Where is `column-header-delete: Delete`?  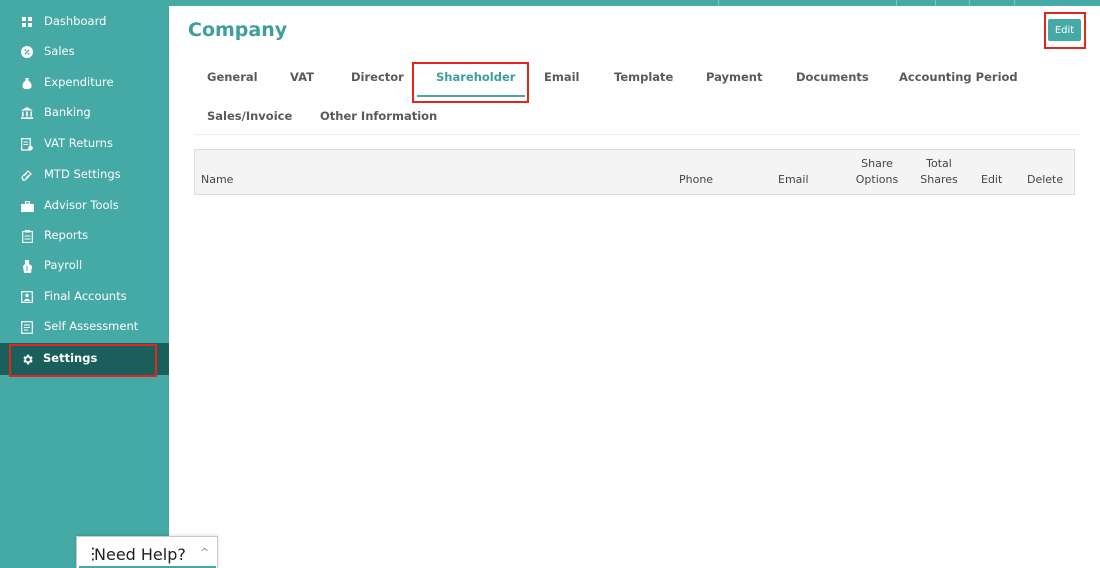
column-header-delete: Delete is located at coordinates (1045, 179).